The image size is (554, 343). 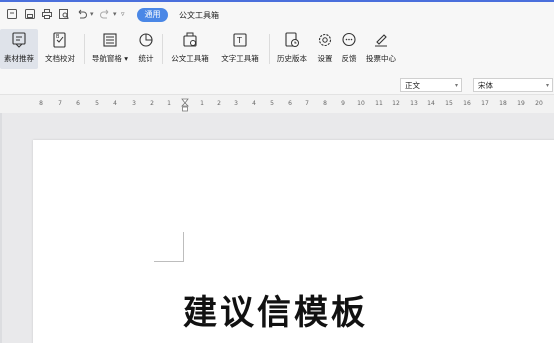 I want to click on doc-proofread-button: B 文档校对, so click(x=60, y=49).